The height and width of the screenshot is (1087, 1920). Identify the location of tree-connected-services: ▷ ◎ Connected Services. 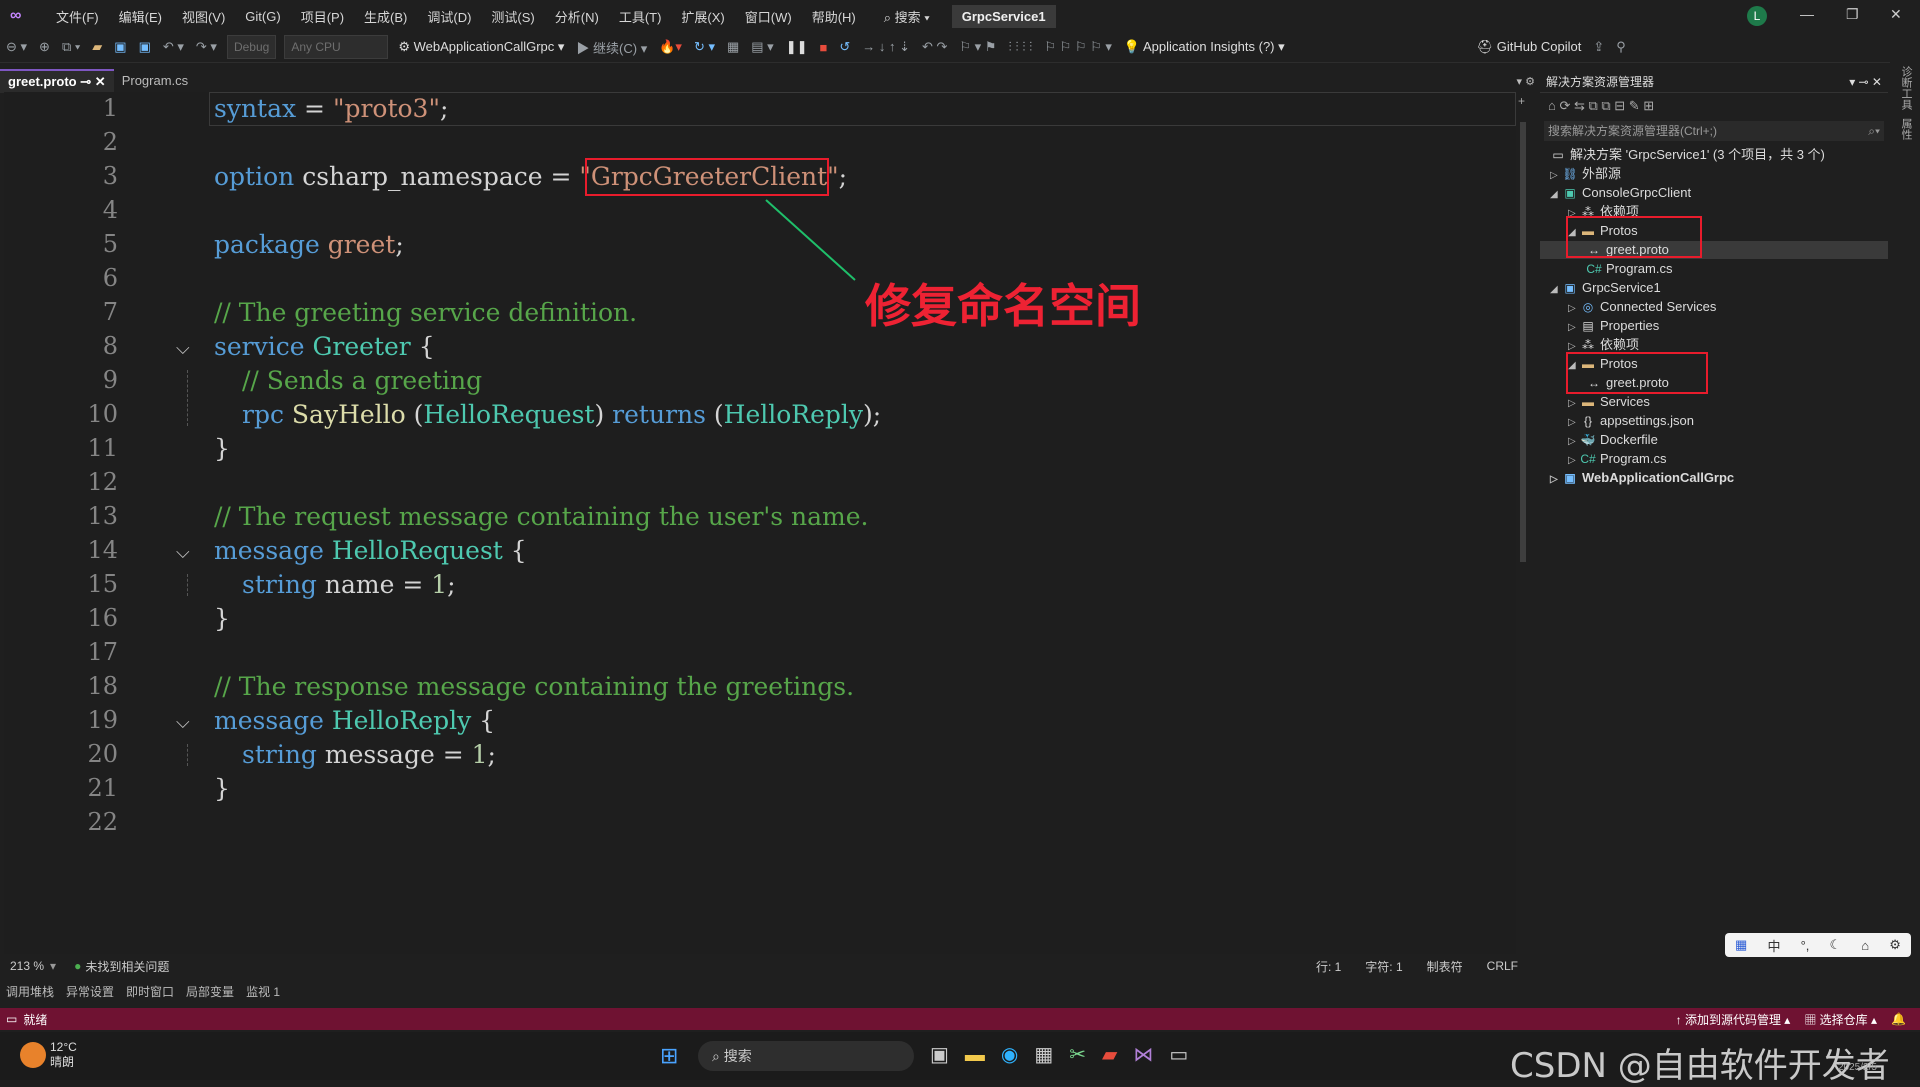
(1642, 307).